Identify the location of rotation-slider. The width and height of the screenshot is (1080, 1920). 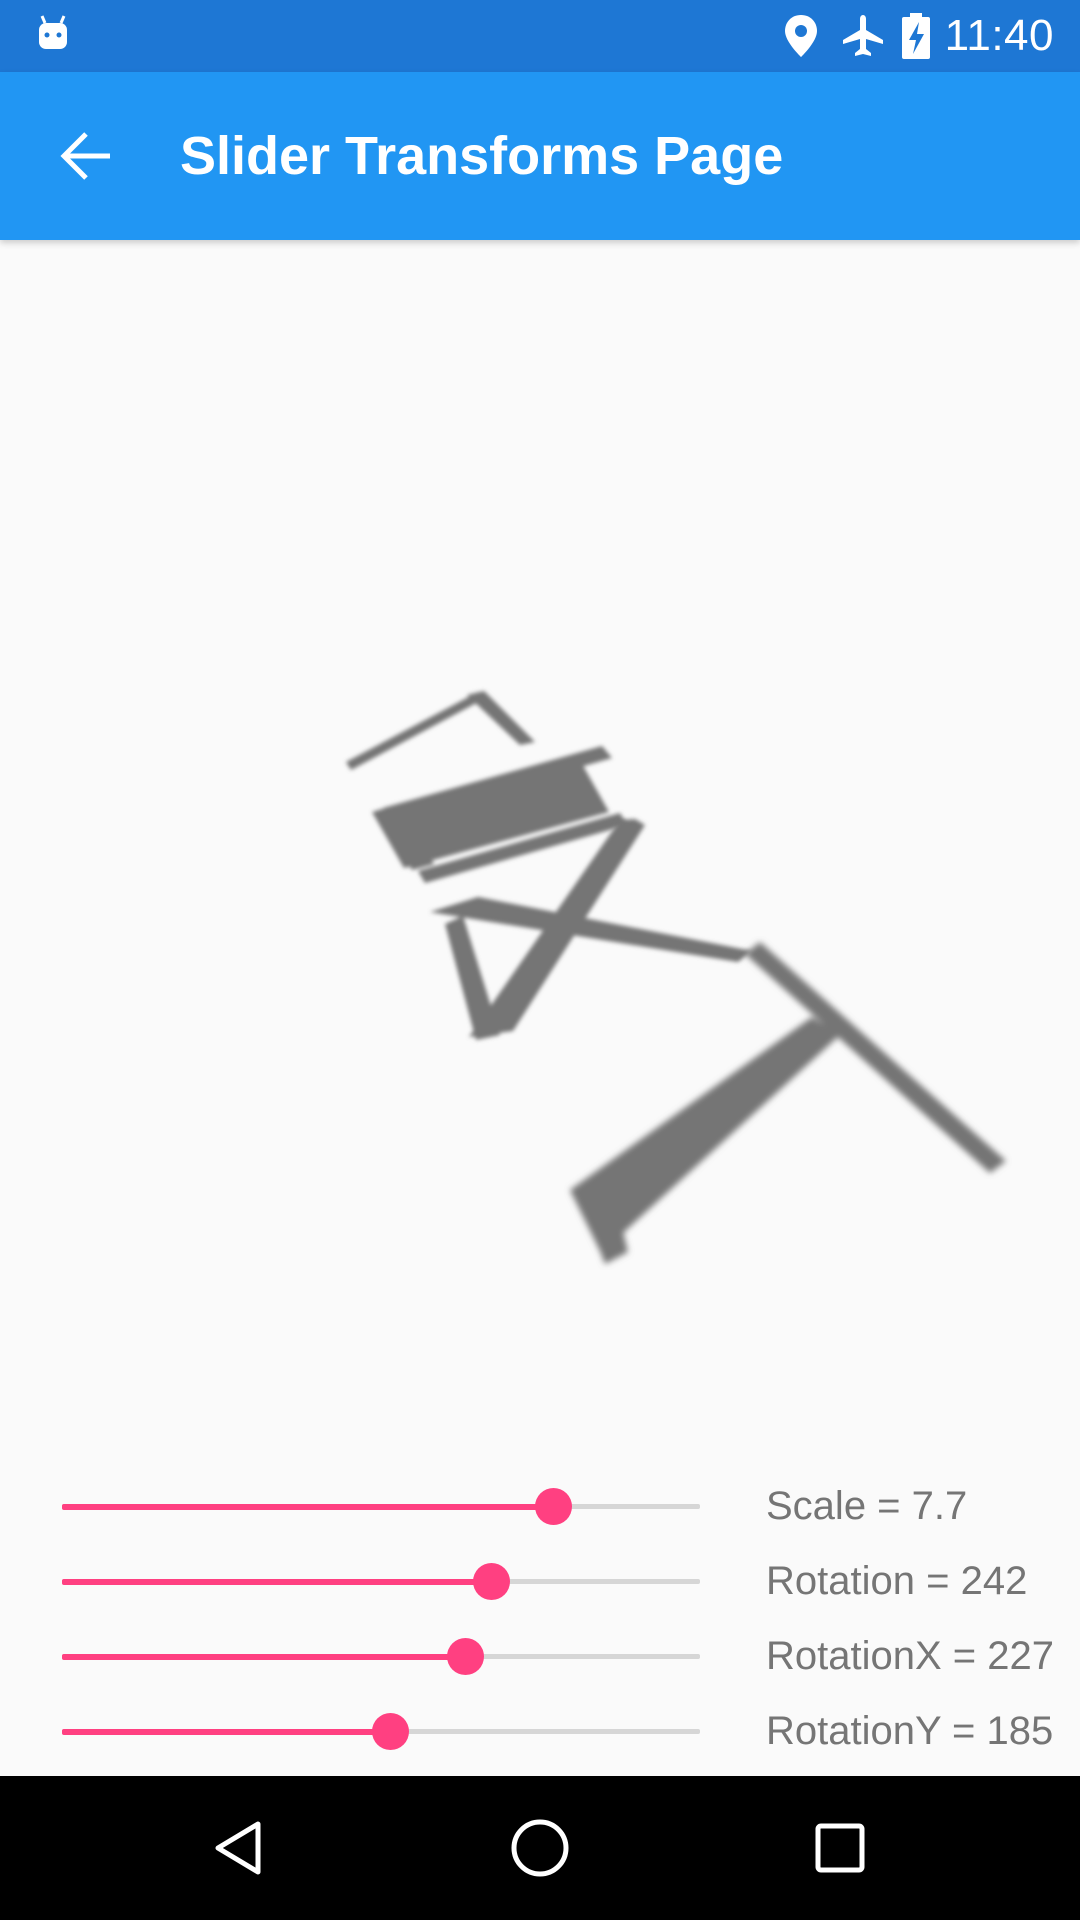
(381, 1581).